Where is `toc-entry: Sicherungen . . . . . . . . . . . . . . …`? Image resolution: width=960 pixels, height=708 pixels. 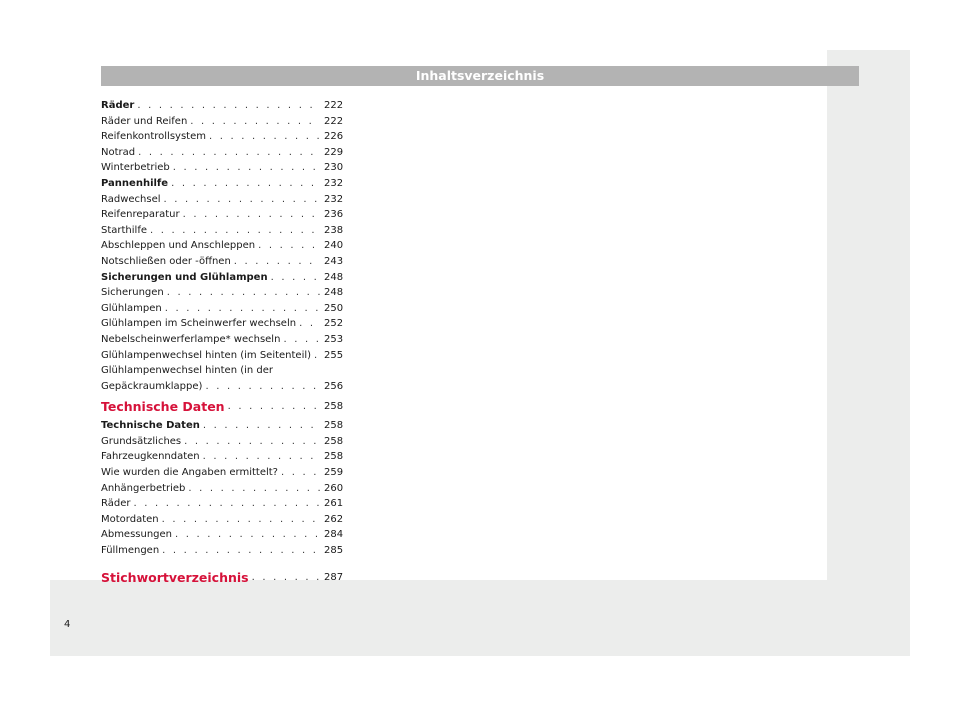 toc-entry: Sicherungen . . . . . . . . . . . . . . … is located at coordinates (222, 293).